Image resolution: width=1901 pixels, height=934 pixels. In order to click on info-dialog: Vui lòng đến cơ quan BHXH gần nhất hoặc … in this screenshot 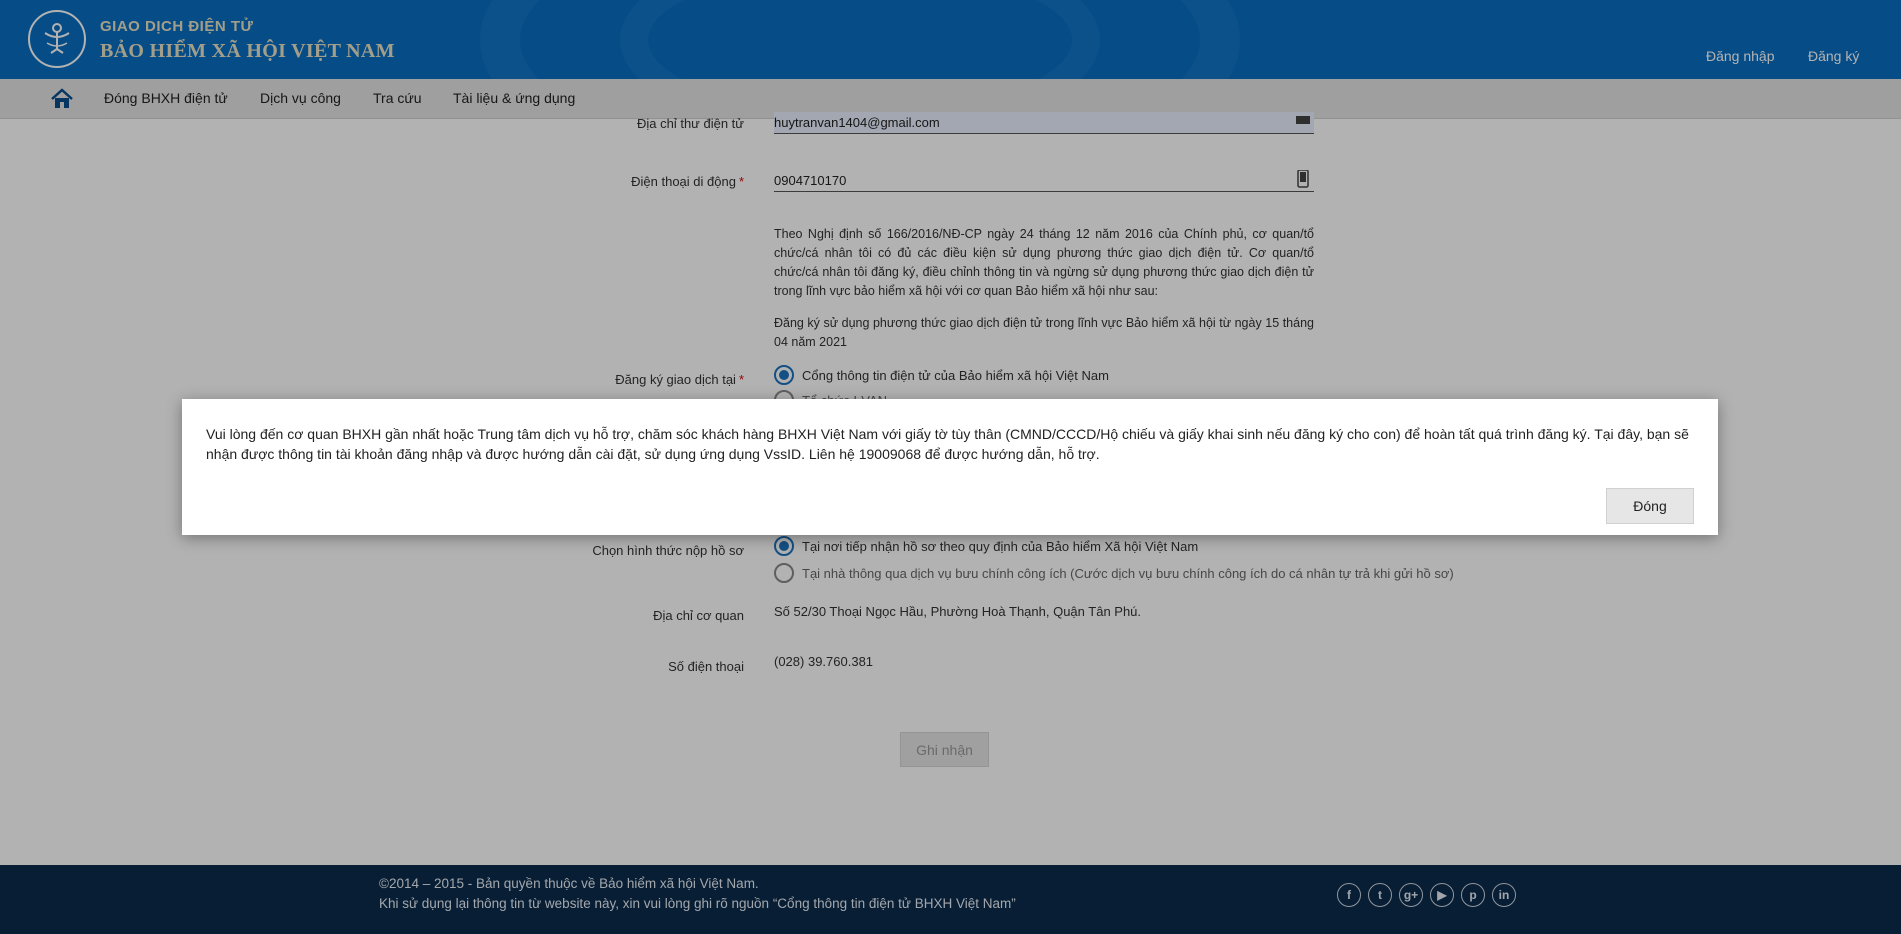, I will do `click(950, 467)`.